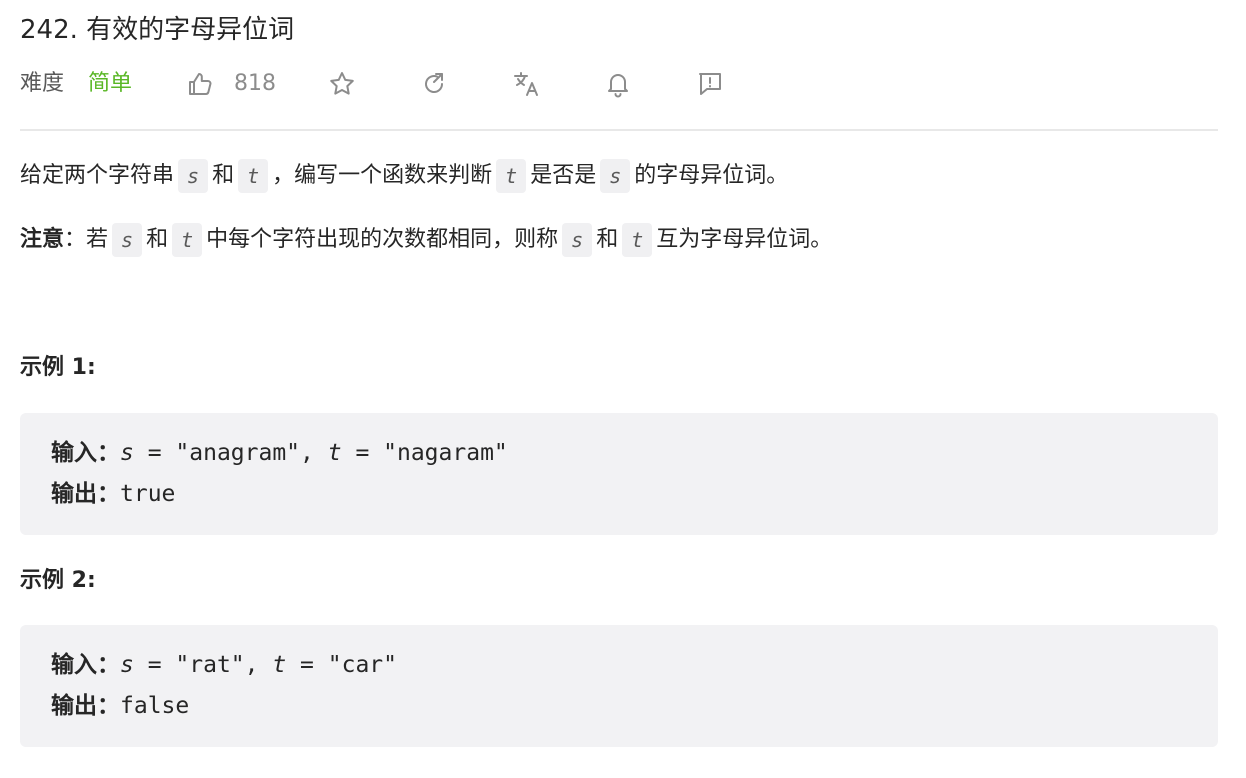 The height and width of the screenshot is (778, 1246). I want to click on example-input-line: 输入：s = "anagram", t = "nagaram", so click(279, 453).